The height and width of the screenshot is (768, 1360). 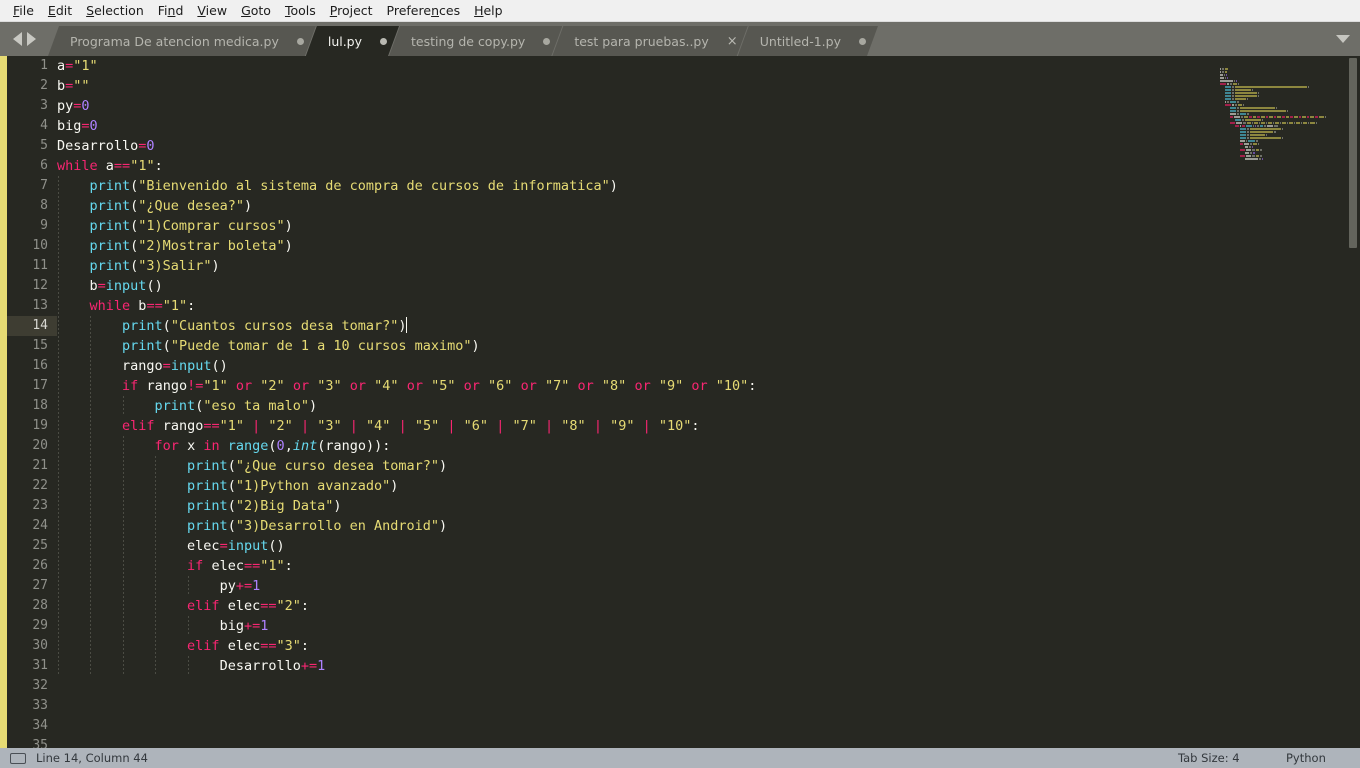 I want to click on code-line: Desarrollo+=1, so click(x=708, y=666).